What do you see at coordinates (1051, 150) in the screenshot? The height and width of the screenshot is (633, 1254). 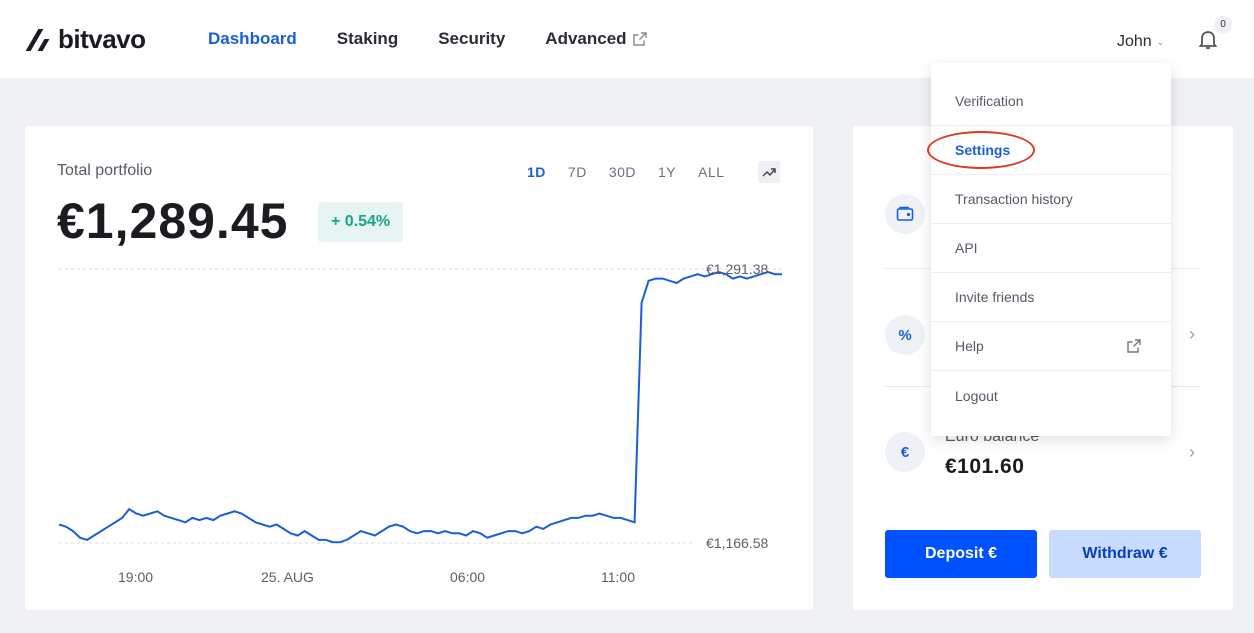 I see `menu-item-settings: Settings` at bounding box center [1051, 150].